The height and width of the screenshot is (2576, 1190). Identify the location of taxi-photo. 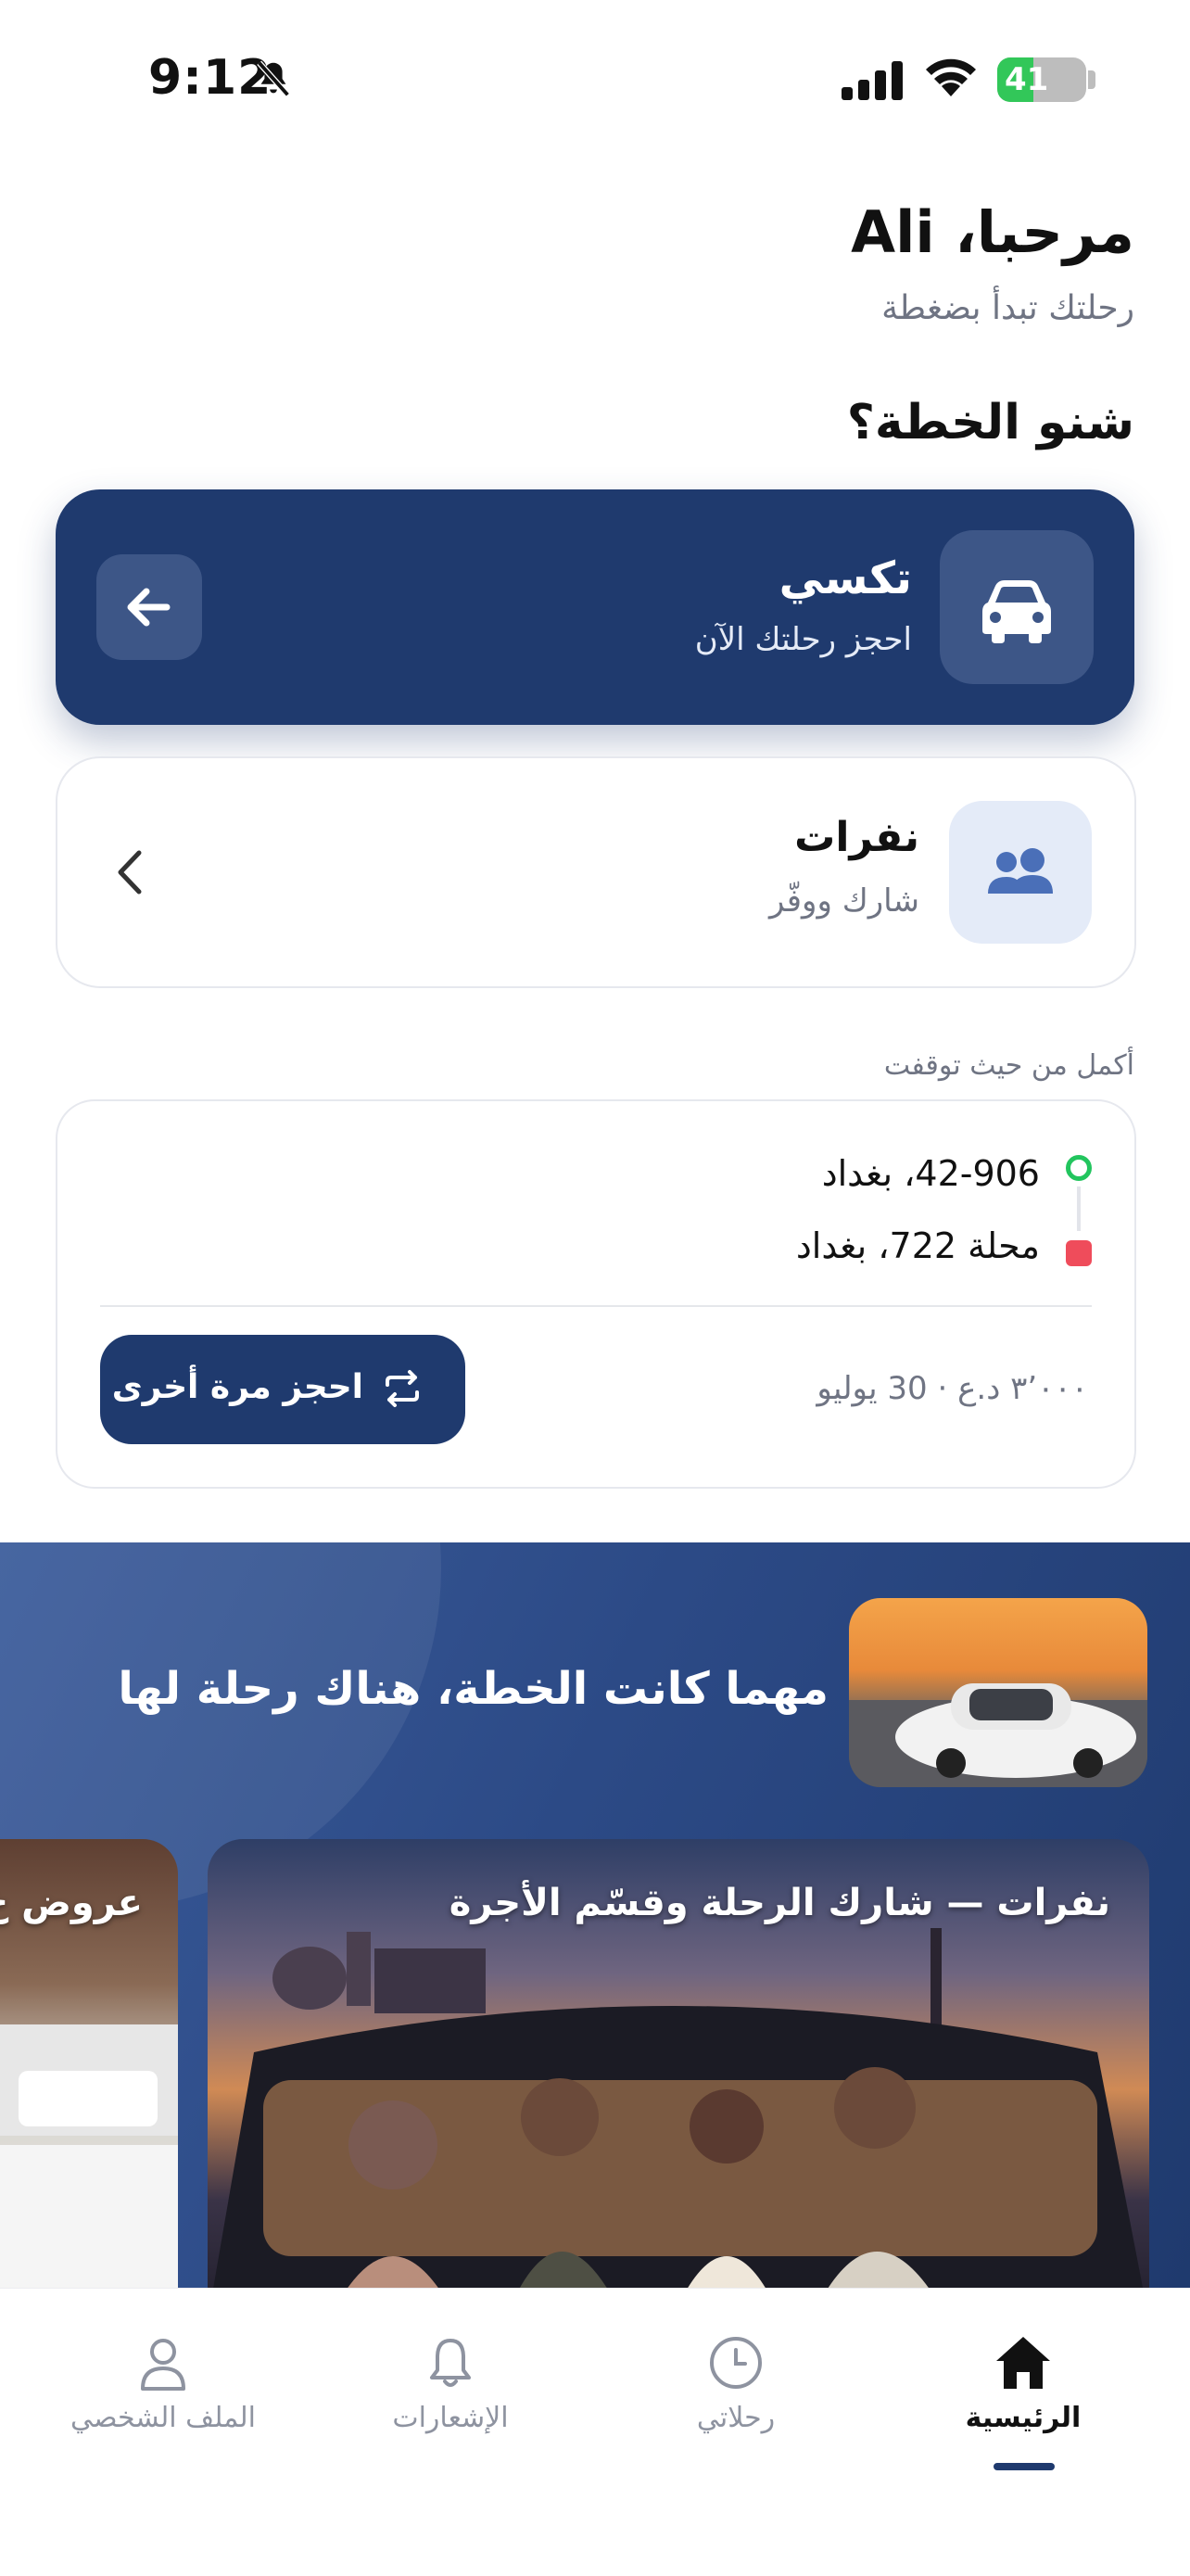
(998, 1692).